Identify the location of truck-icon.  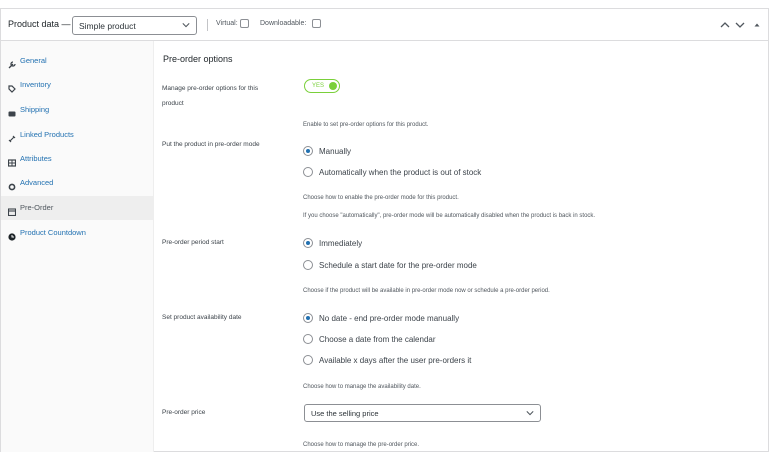
(12, 111).